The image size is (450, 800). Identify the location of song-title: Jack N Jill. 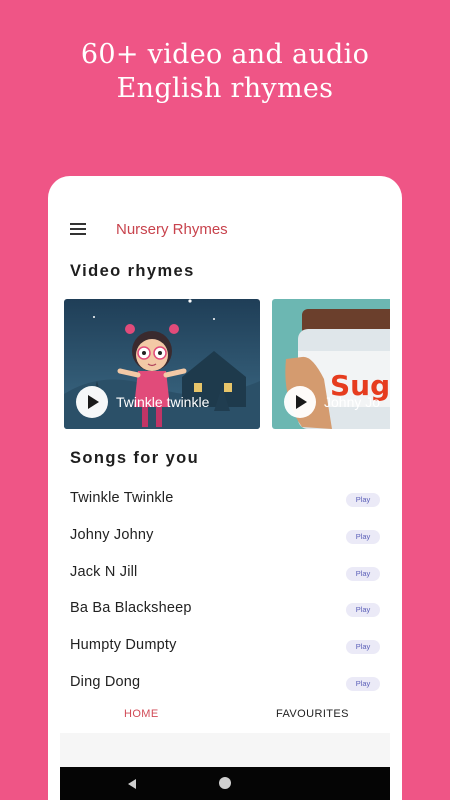
(104, 572).